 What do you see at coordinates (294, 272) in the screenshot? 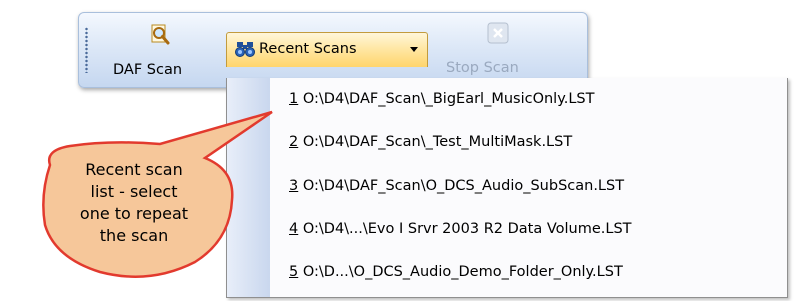
I see `menu-item-number: 5` at bounding box center [294, 272].